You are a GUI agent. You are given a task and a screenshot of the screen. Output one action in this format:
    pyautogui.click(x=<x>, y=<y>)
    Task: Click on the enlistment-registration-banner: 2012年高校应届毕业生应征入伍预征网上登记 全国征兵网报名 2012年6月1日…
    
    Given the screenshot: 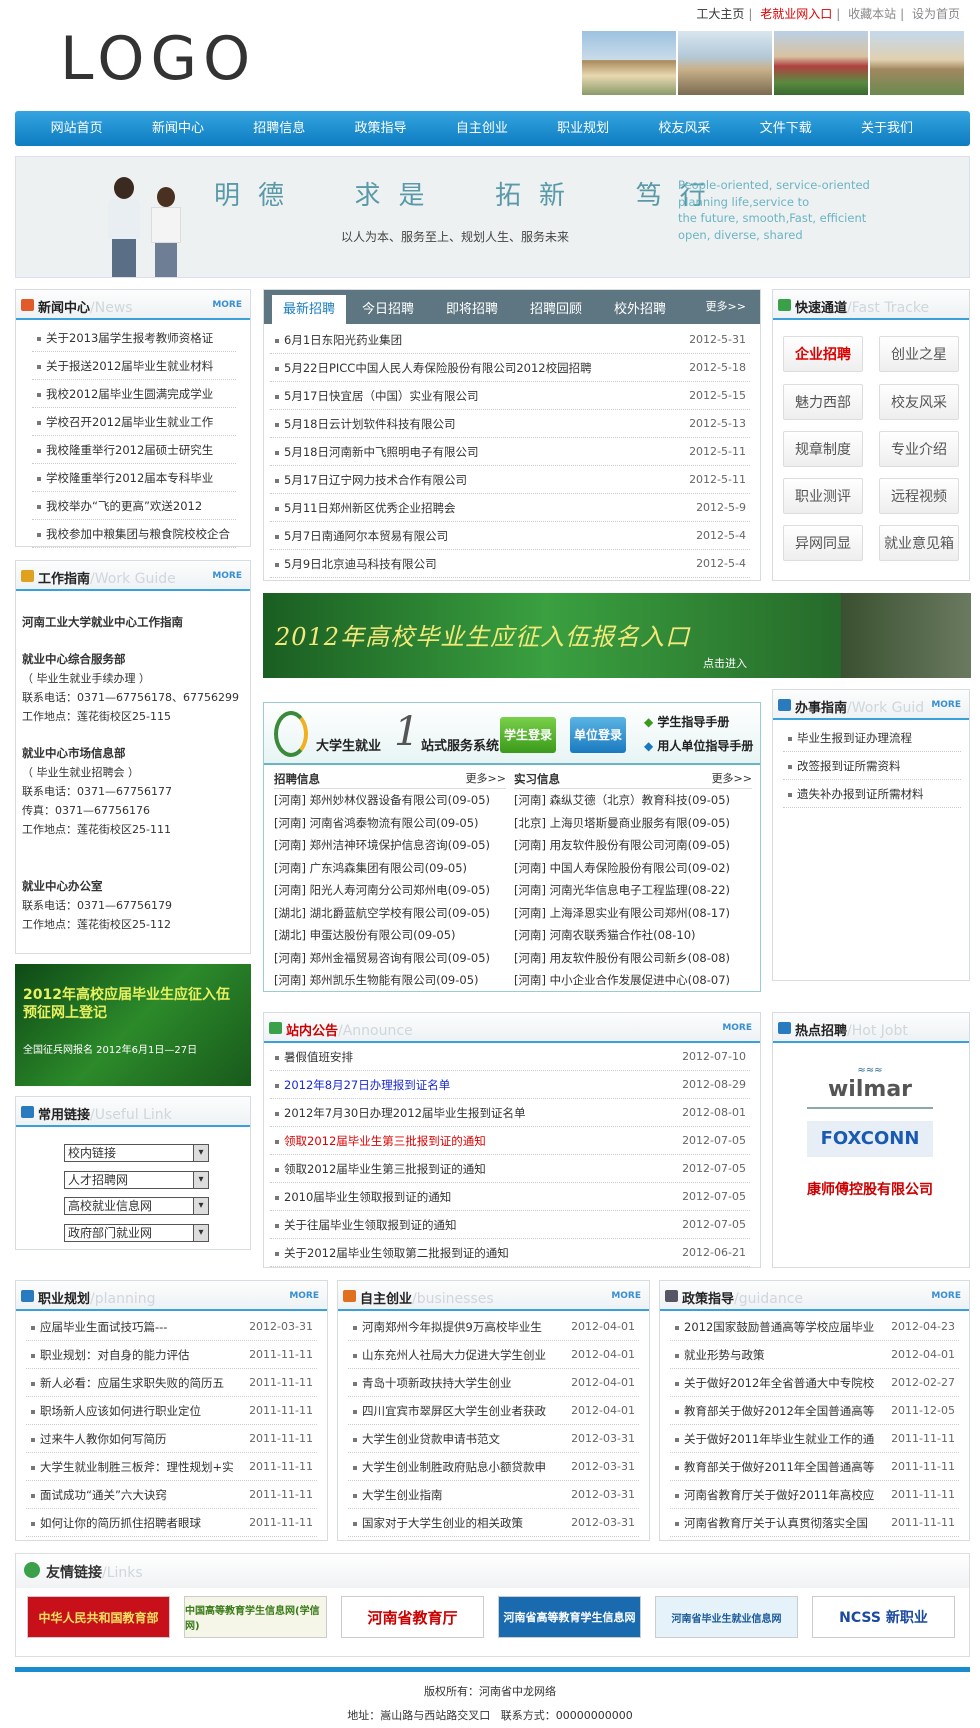 What is the action you would take?
    pyautogui.click(x=133, y=1025)
    